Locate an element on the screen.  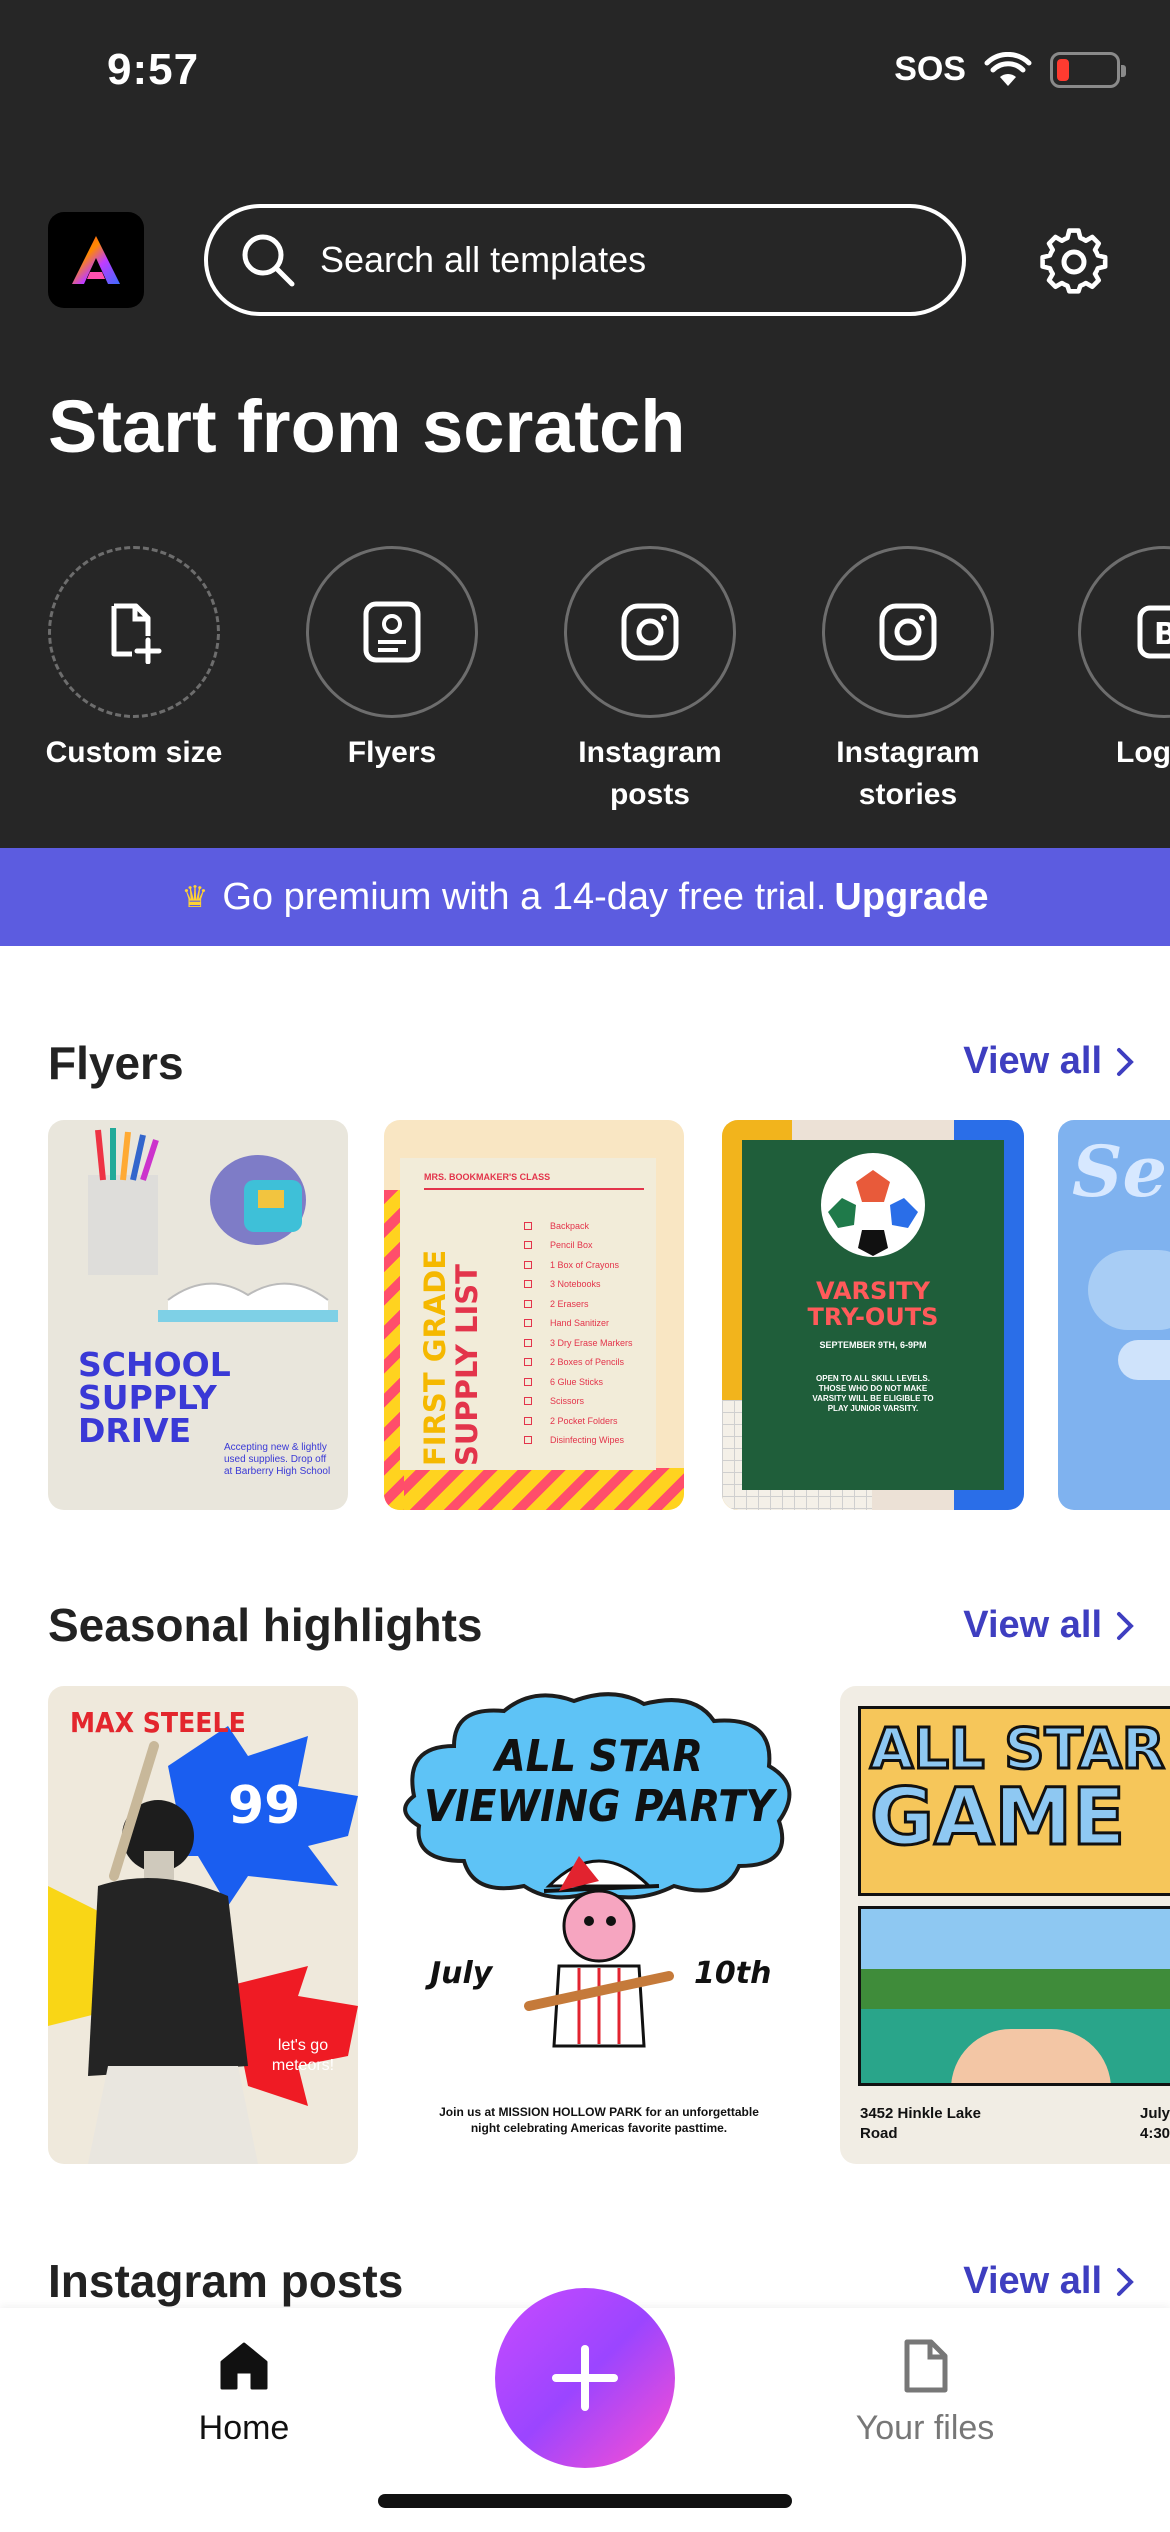
mascot-illustration is located at coordinates (599, 1952).